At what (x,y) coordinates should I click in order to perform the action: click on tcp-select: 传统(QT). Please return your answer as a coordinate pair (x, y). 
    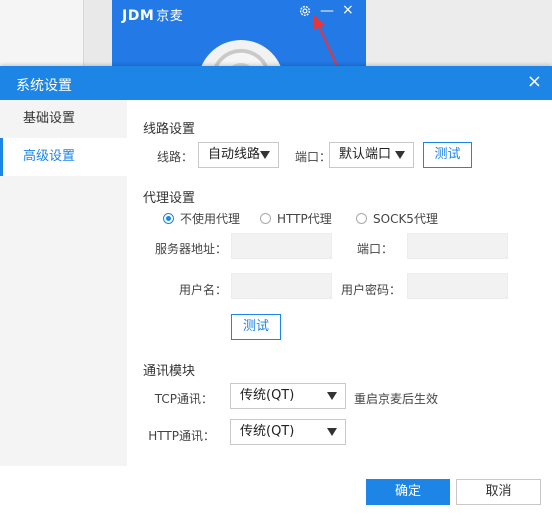
    Looking at the image, I should click on (288, 396).